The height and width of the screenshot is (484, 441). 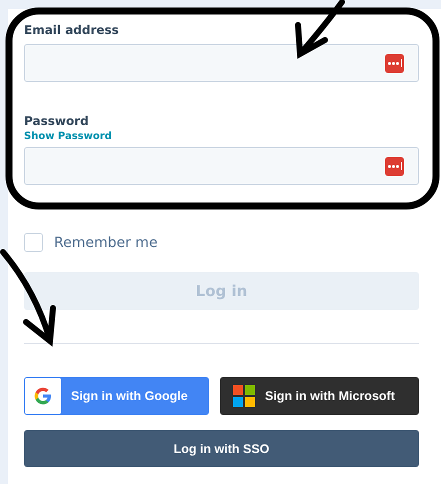 What do you see at coordinates (72, 30) in the screenshot?
I see `field-label: Email address` at bounding box center [72, 30].